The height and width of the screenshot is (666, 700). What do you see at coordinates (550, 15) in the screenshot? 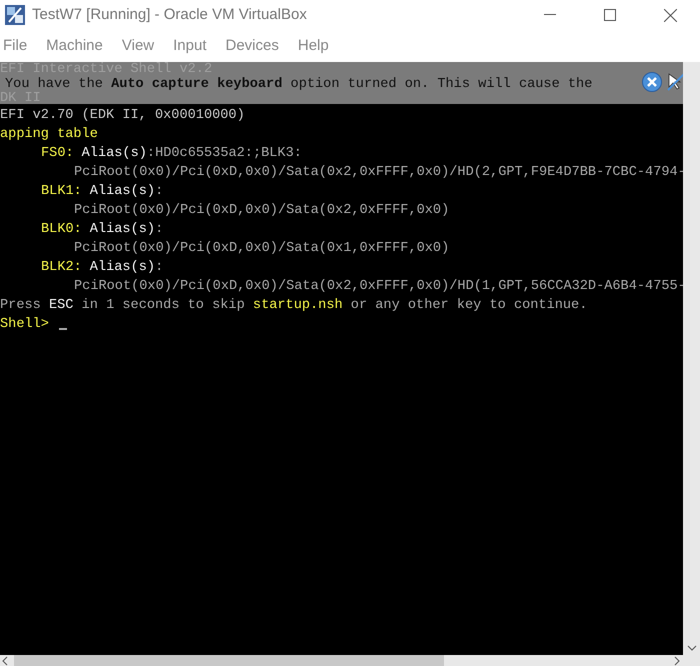
I see `minimize-icon` at bounding box center [550, 15].